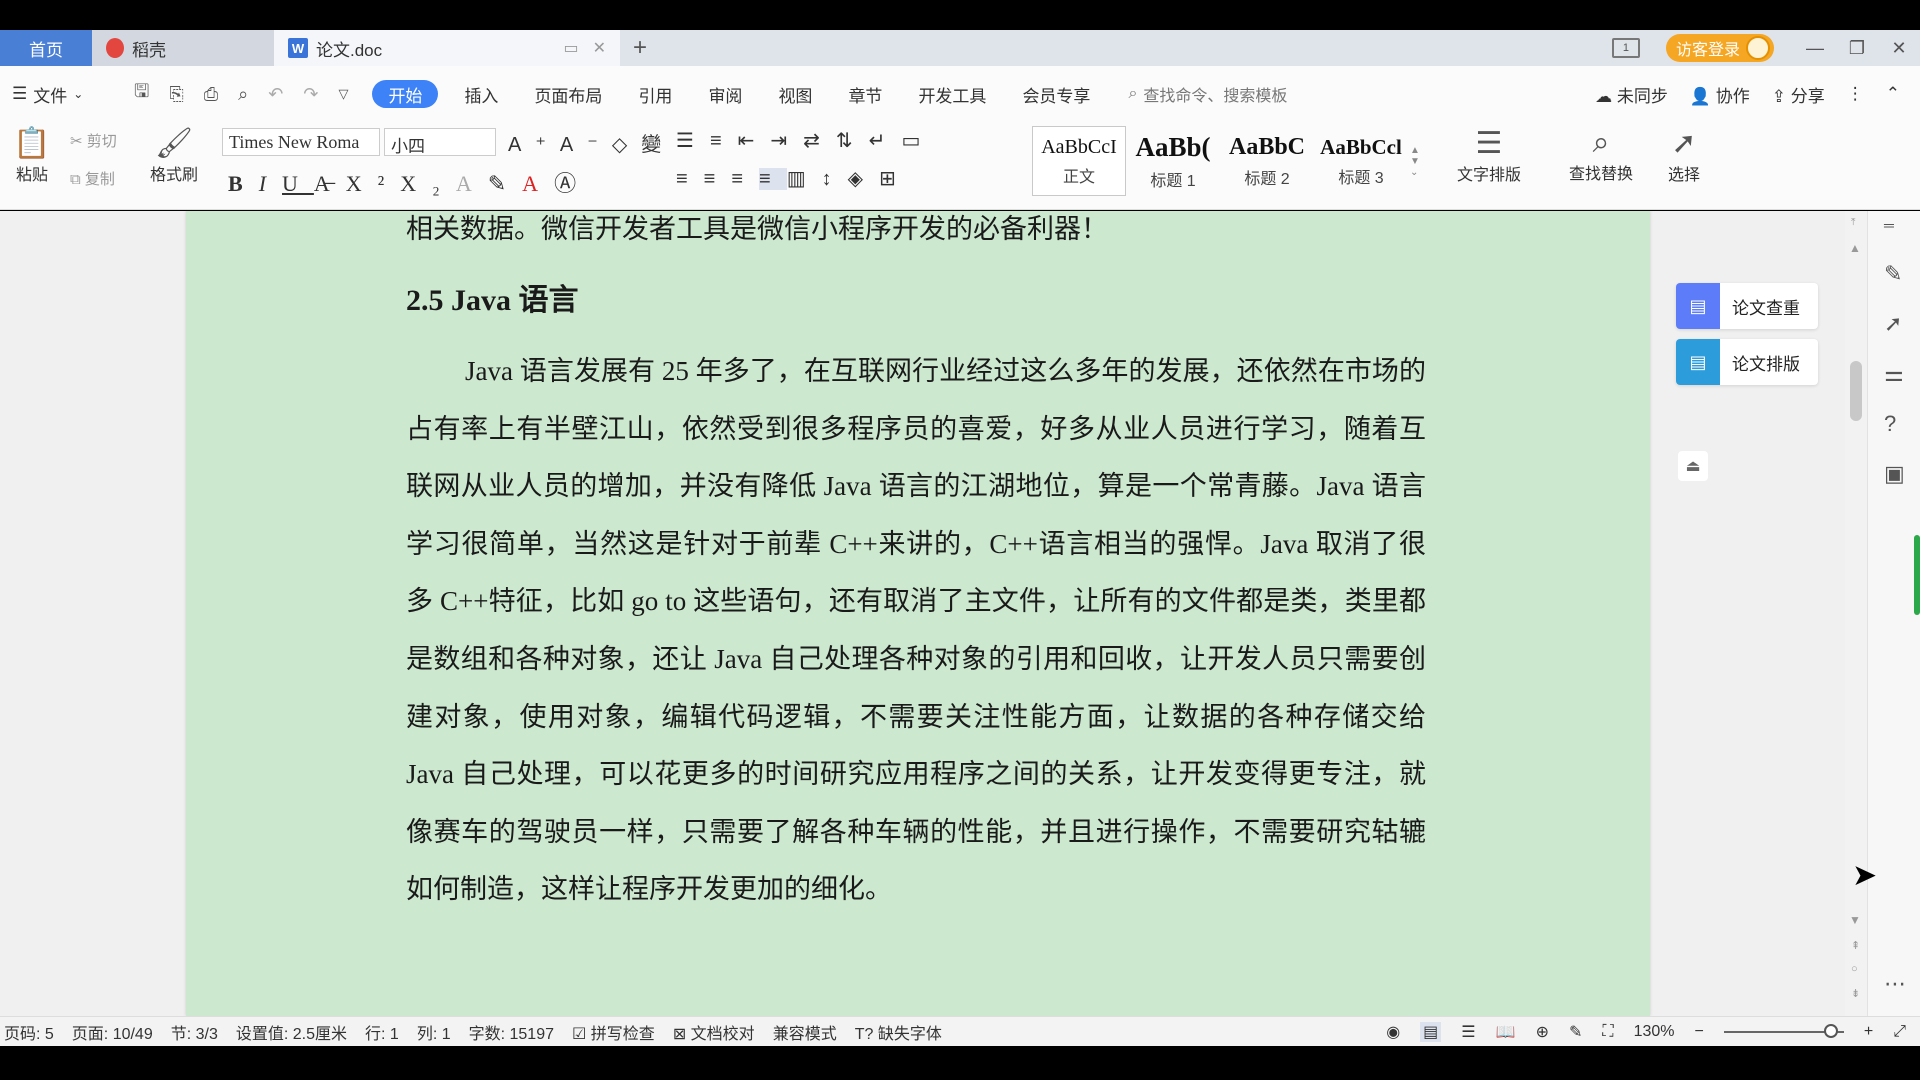 The height and width of the screenshot is (1080, 1920). I want to click on page-view-icon: ▤, so click(1431, 1031).